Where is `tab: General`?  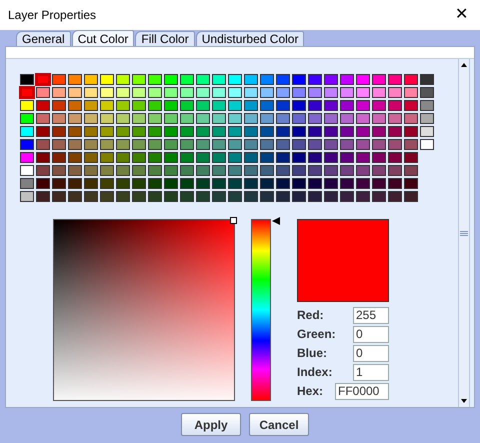
tab: General is located at coordinates (43, 38).